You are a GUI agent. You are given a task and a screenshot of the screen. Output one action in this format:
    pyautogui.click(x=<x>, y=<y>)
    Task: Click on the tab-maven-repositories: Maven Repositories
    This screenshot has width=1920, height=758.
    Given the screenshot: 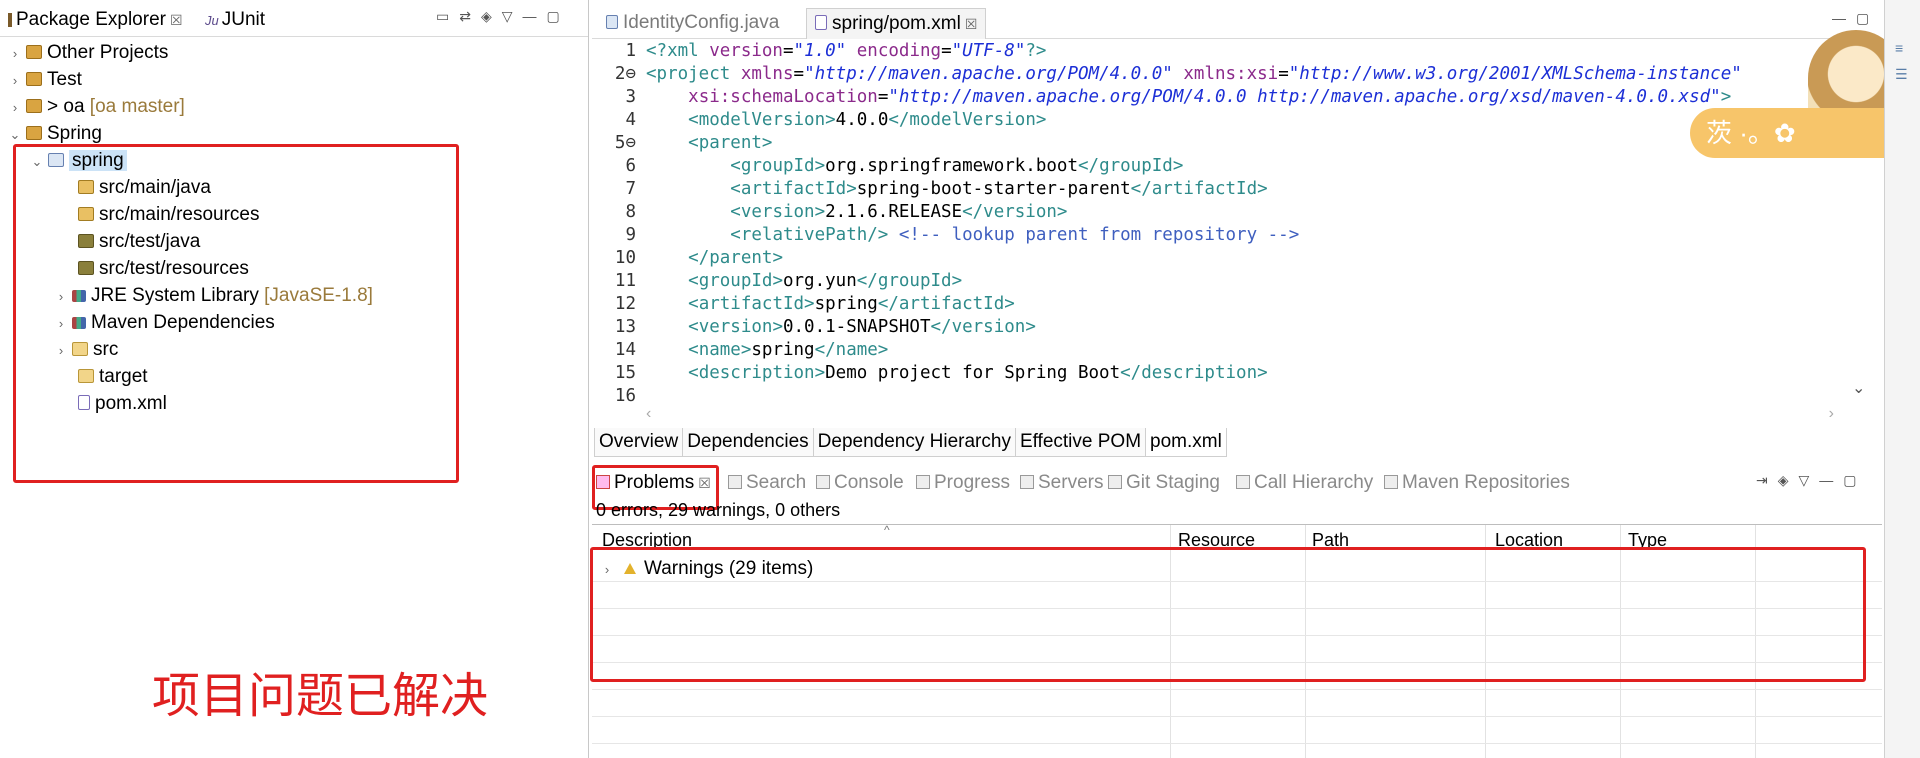 What is the action you would take?
    pyautogui.click(x=1477, y=483)
    